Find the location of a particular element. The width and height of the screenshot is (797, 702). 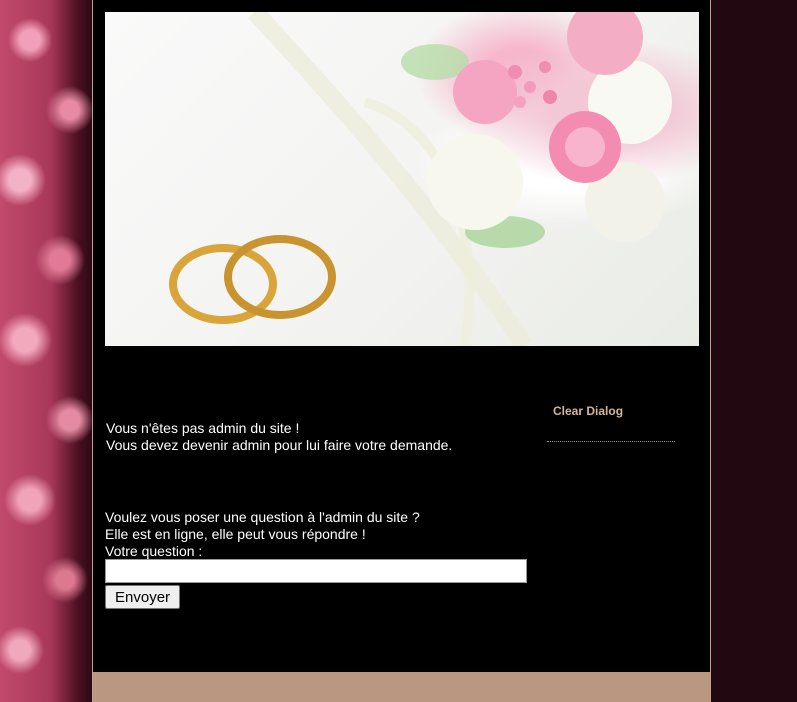

question-label: Votre question : is located at coordinates (154, 551).